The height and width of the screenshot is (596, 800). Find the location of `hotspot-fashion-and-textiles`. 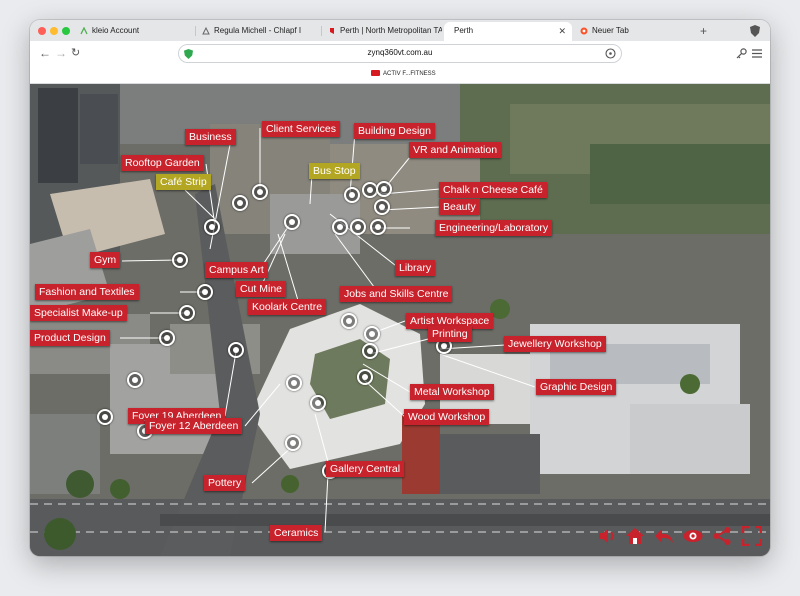

hotspot-fashion-and-textiles is located at coordinates (205, 292).